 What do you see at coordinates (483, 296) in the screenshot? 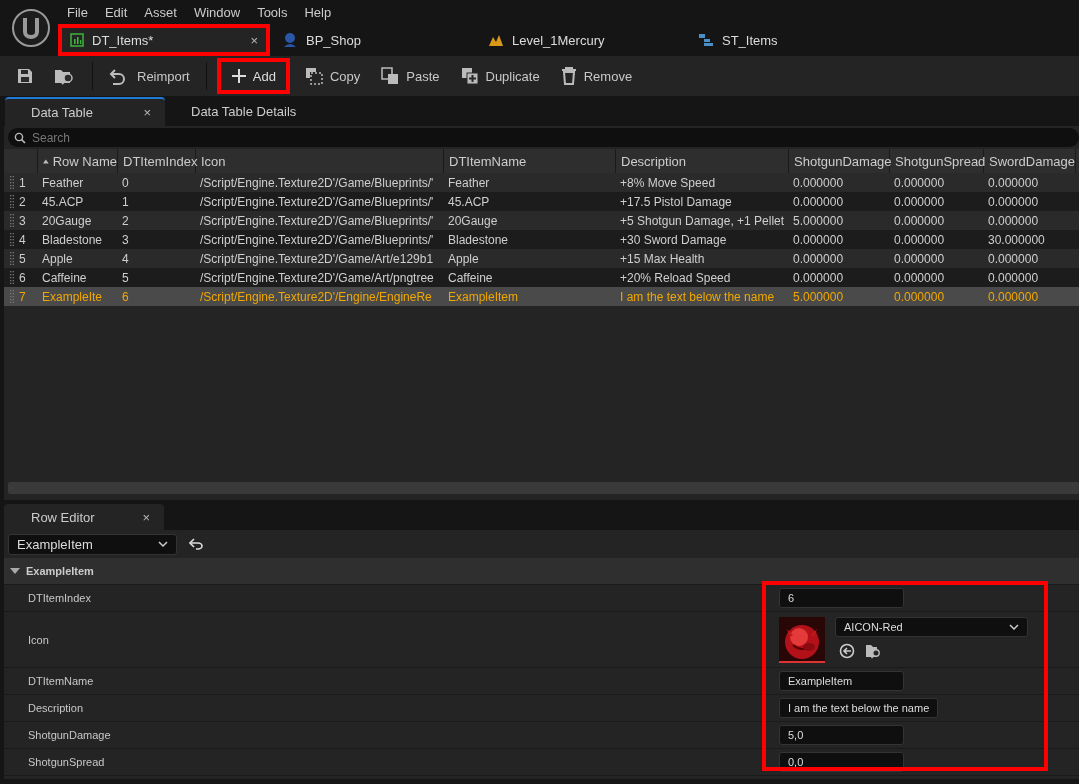
I see `table-cell: ExampleItem` at bounding box center [483, 296].